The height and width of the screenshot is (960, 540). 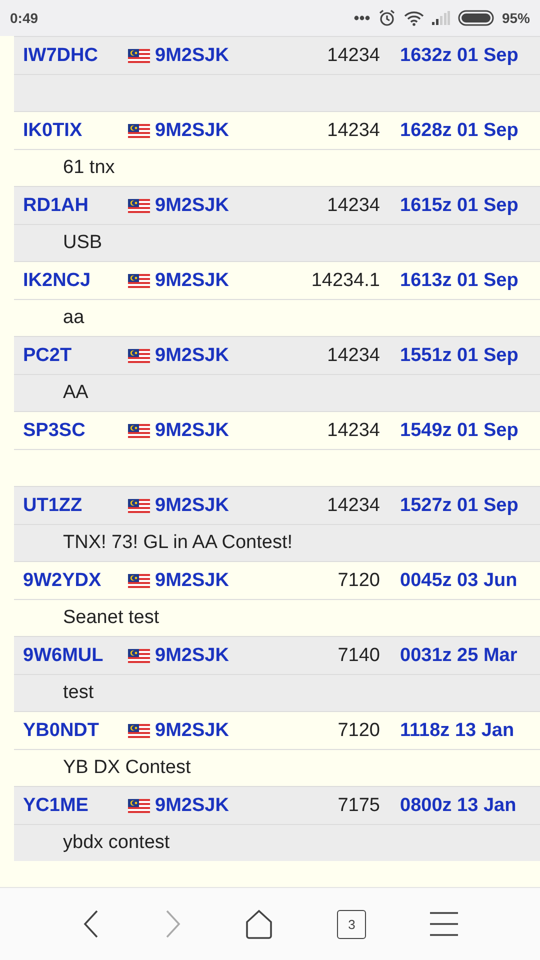 I want to click on alarm-icon, so click(x=387, y=18).